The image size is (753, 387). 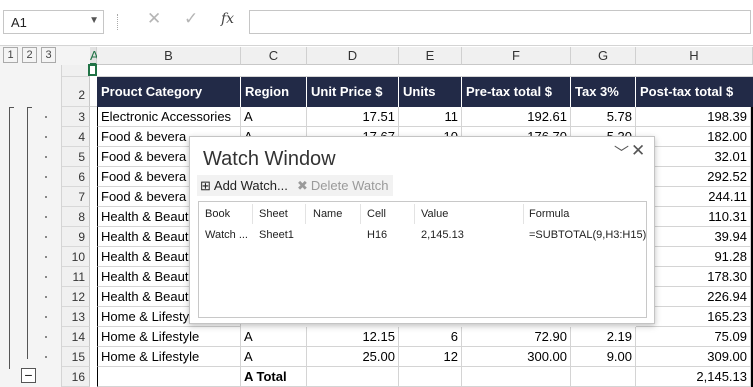 What do you see at coordinates (549, 214) in the screenshot?
I see `col-formula-header: Formula` at bounding box center [549, 214].